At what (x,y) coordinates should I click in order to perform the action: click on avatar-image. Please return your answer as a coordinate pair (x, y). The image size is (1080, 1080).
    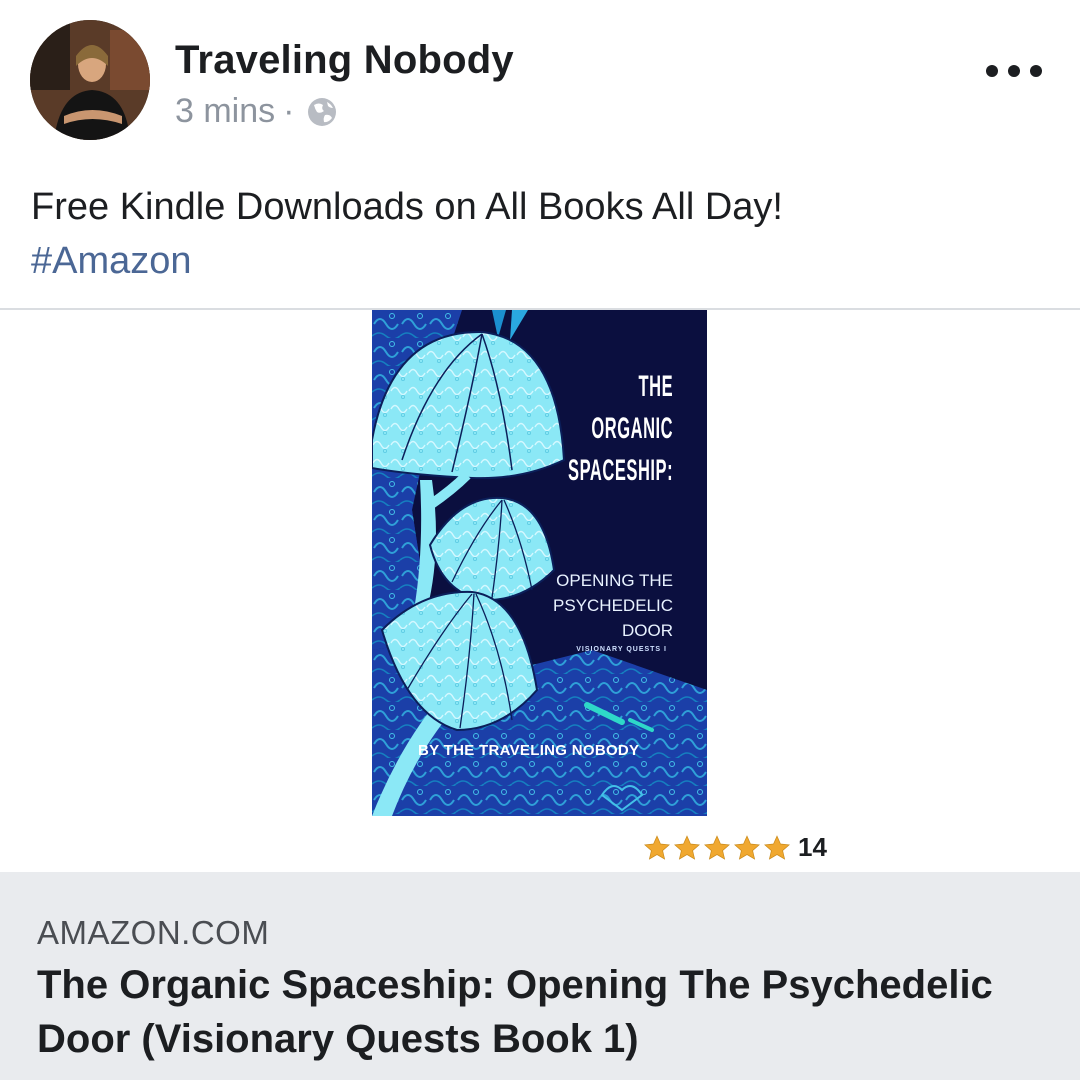
    Looking at the image, I should click on (90, 80).